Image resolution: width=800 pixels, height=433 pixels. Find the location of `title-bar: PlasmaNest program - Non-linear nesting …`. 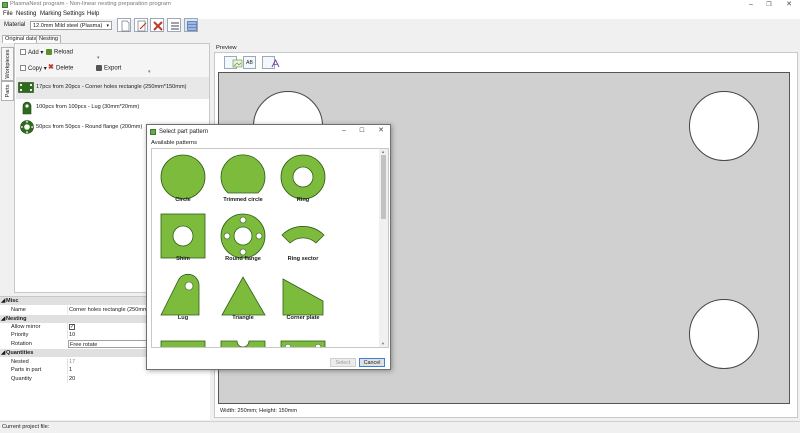

title-bar: PlasmaNest program - Non-linear nesting … is located at coordinates (400, 5).